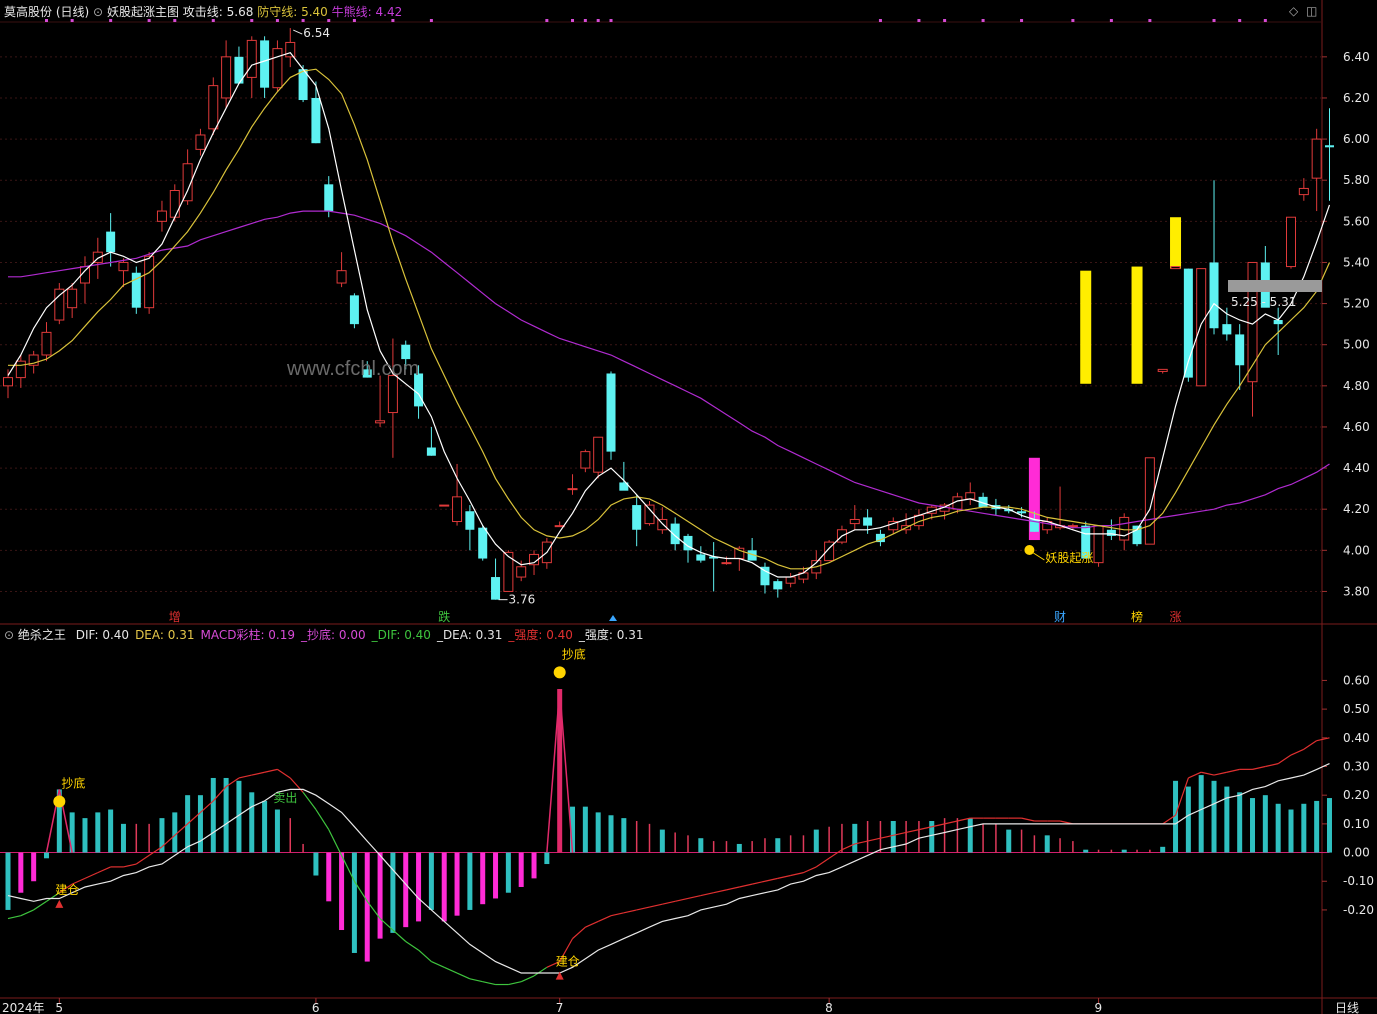 Image resolution: width=1377 pixels, height=1014 pixels. I want to click on signal-label: 妖股起涨, so click(1069, 557).